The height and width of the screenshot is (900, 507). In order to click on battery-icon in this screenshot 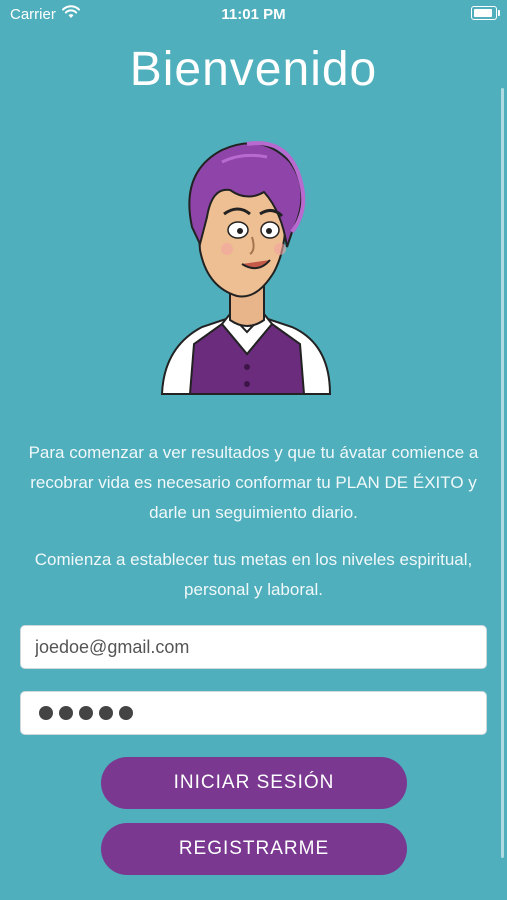, I will do `click(485, 13)`.